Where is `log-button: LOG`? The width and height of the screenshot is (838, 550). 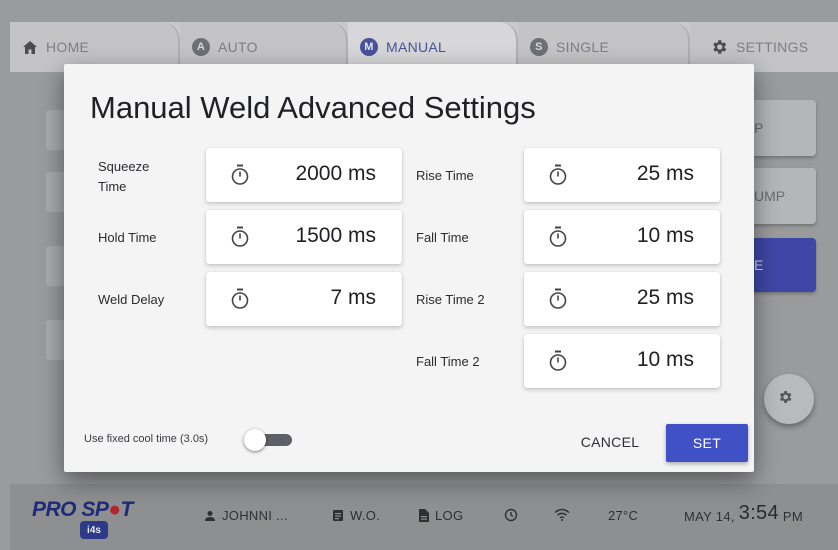 log-button: LOG is located at coordinates (440, 515).